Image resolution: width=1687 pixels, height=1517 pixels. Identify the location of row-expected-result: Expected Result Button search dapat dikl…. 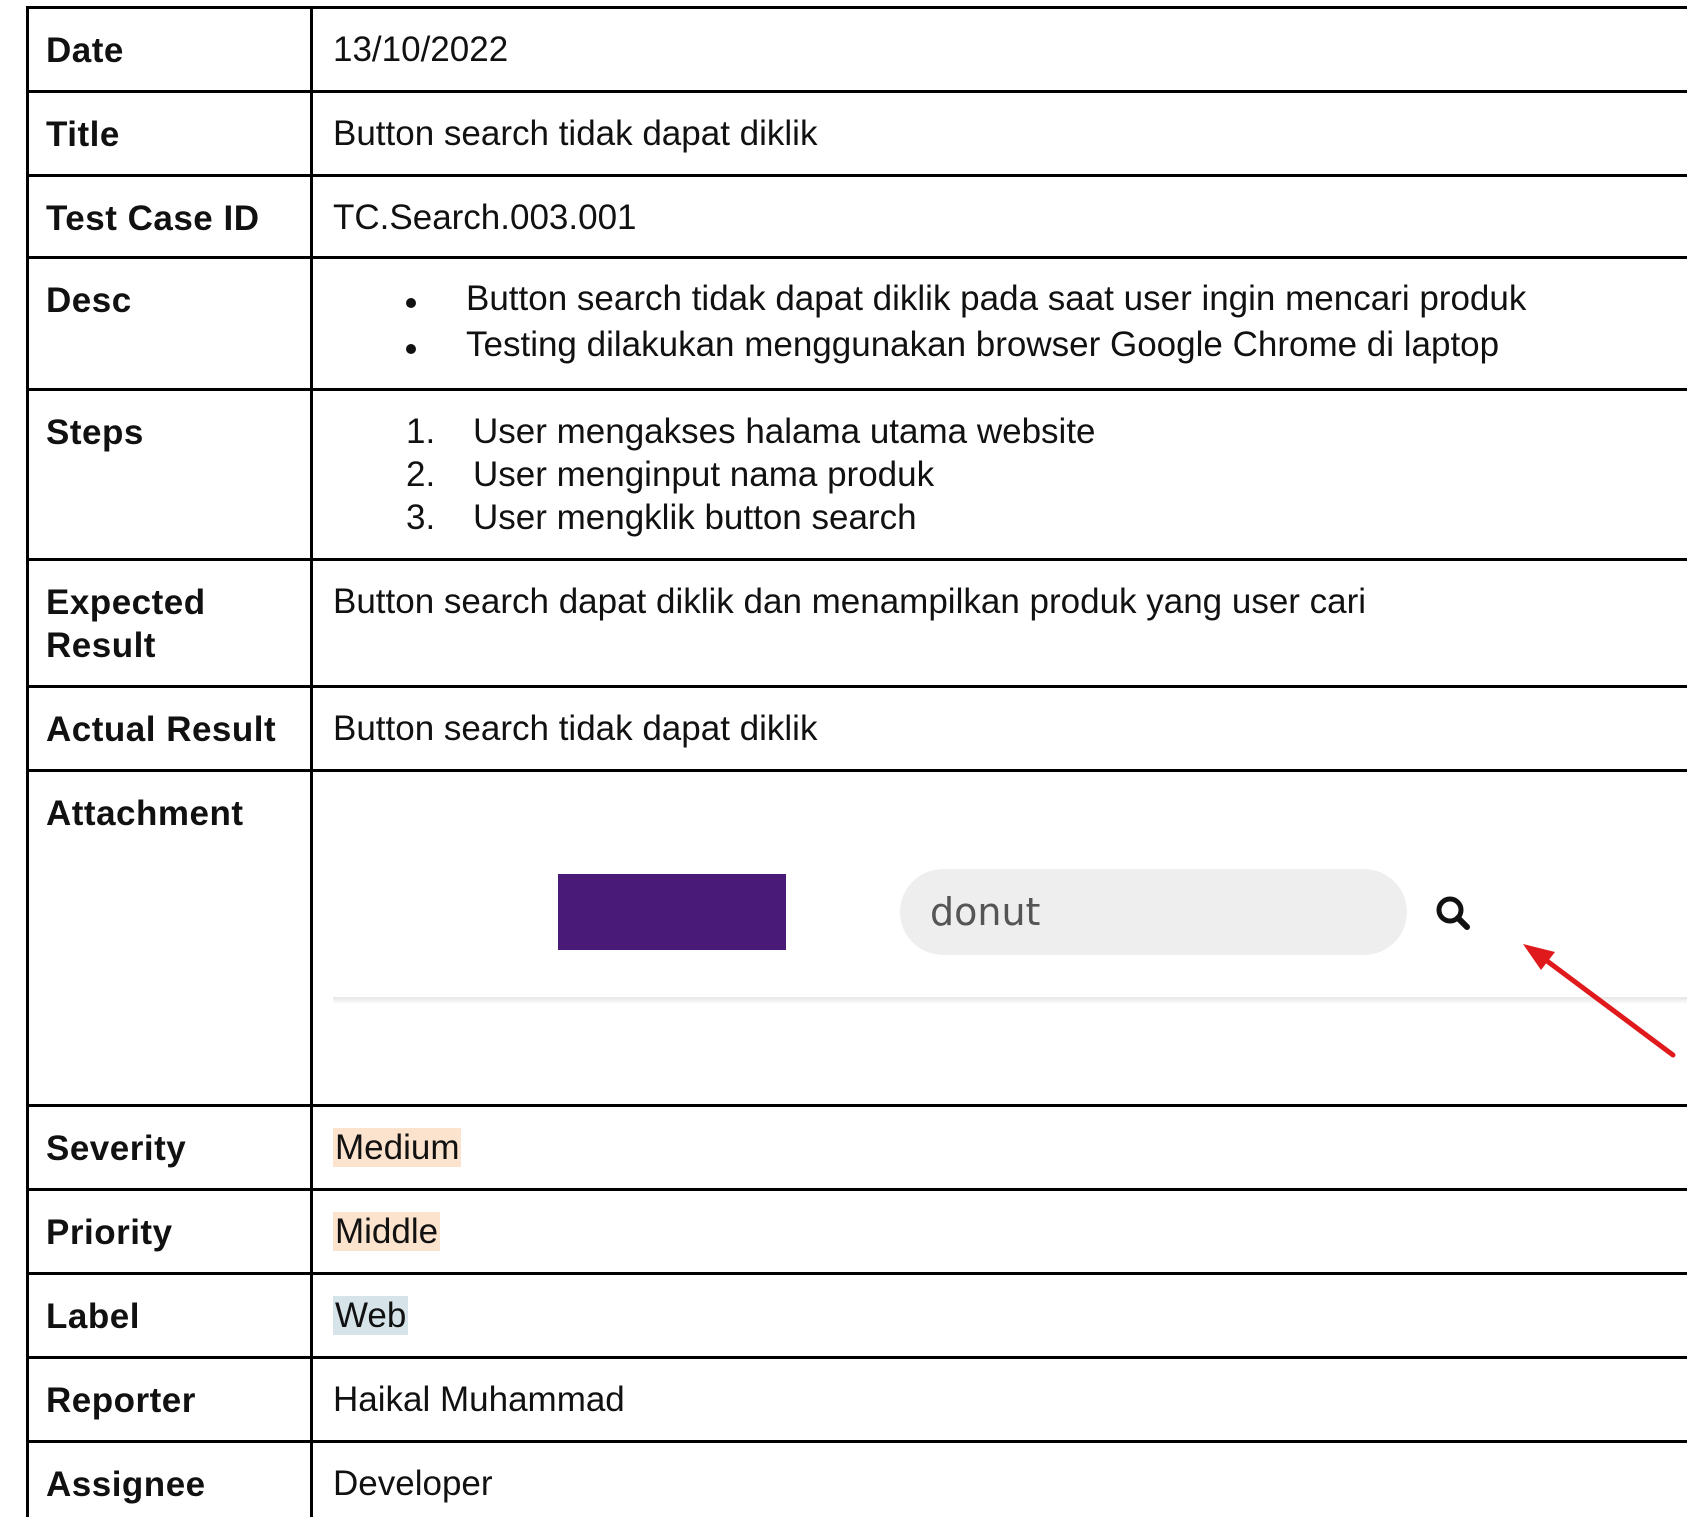
(856, 623).